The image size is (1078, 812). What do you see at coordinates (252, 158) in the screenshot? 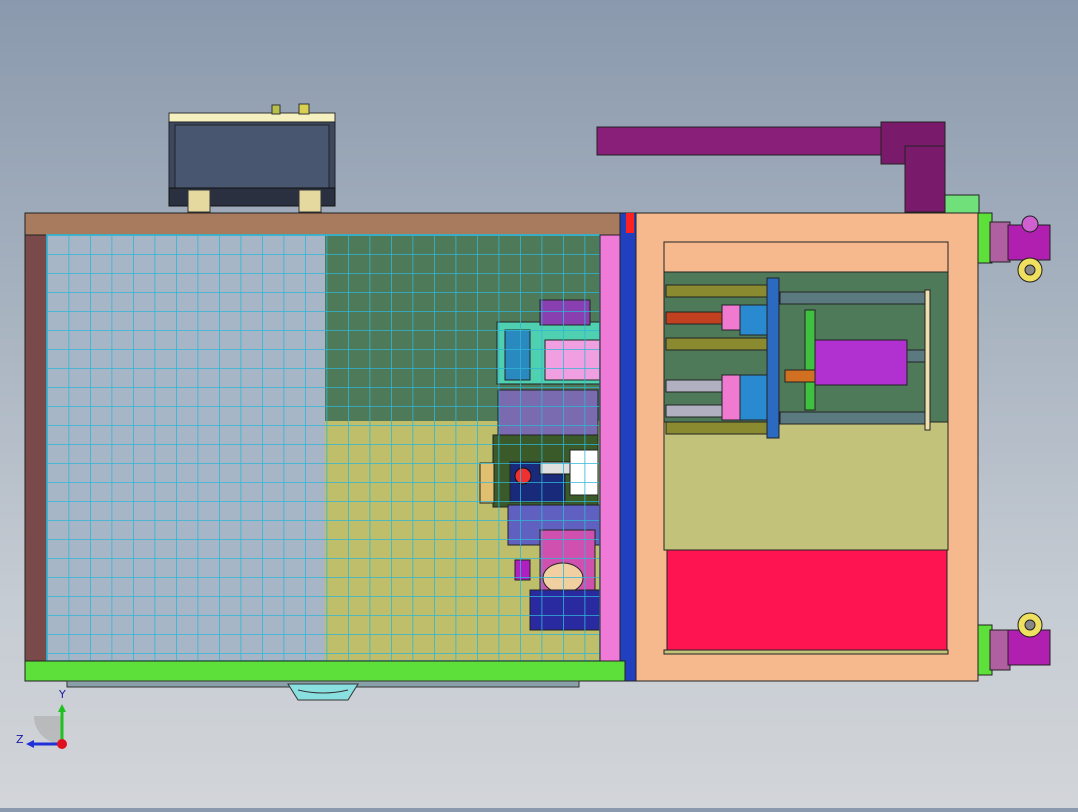
I see `control-box` at bounding box center [252, 158].